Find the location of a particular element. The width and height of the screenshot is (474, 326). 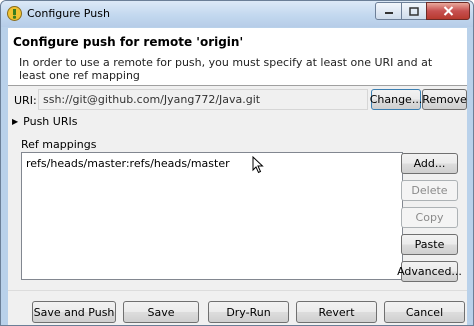

mouse-pointer-icon is located at coordinates (258, 165).